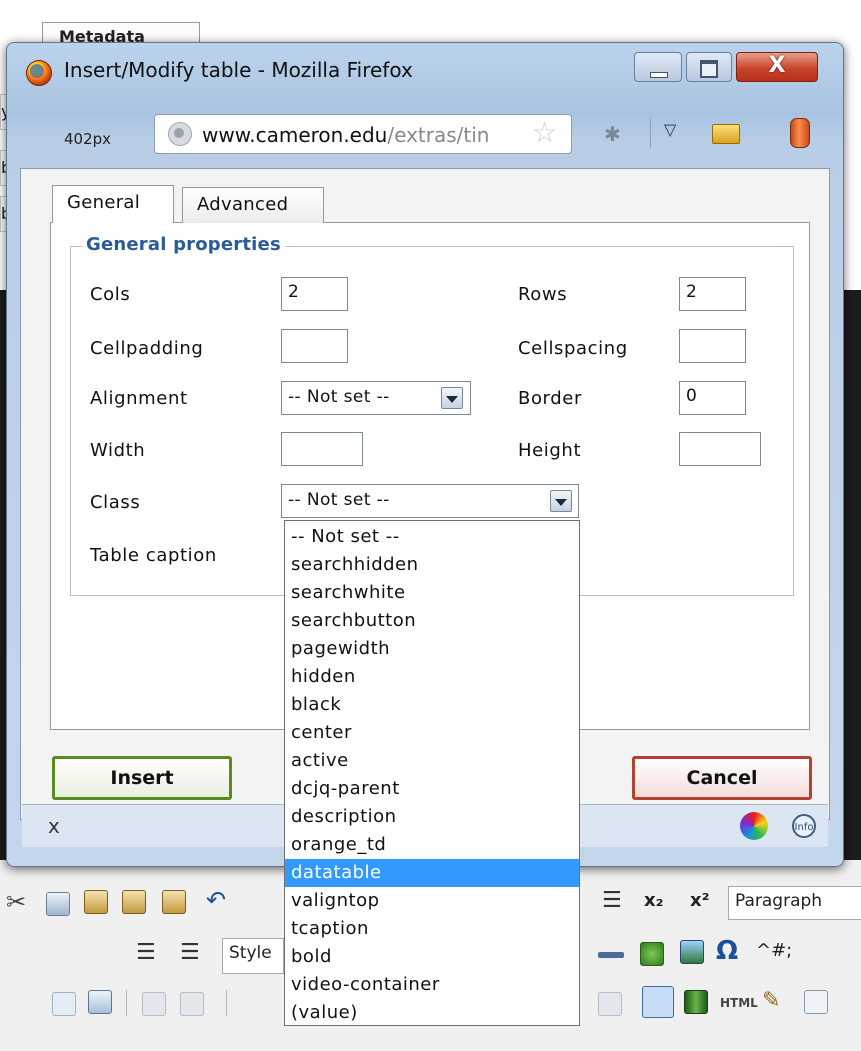 This screenshot has height=1051, width=861. Describe the element at coordinates (118, 450) in the screenshot. I see `width-label: Width` at that location.